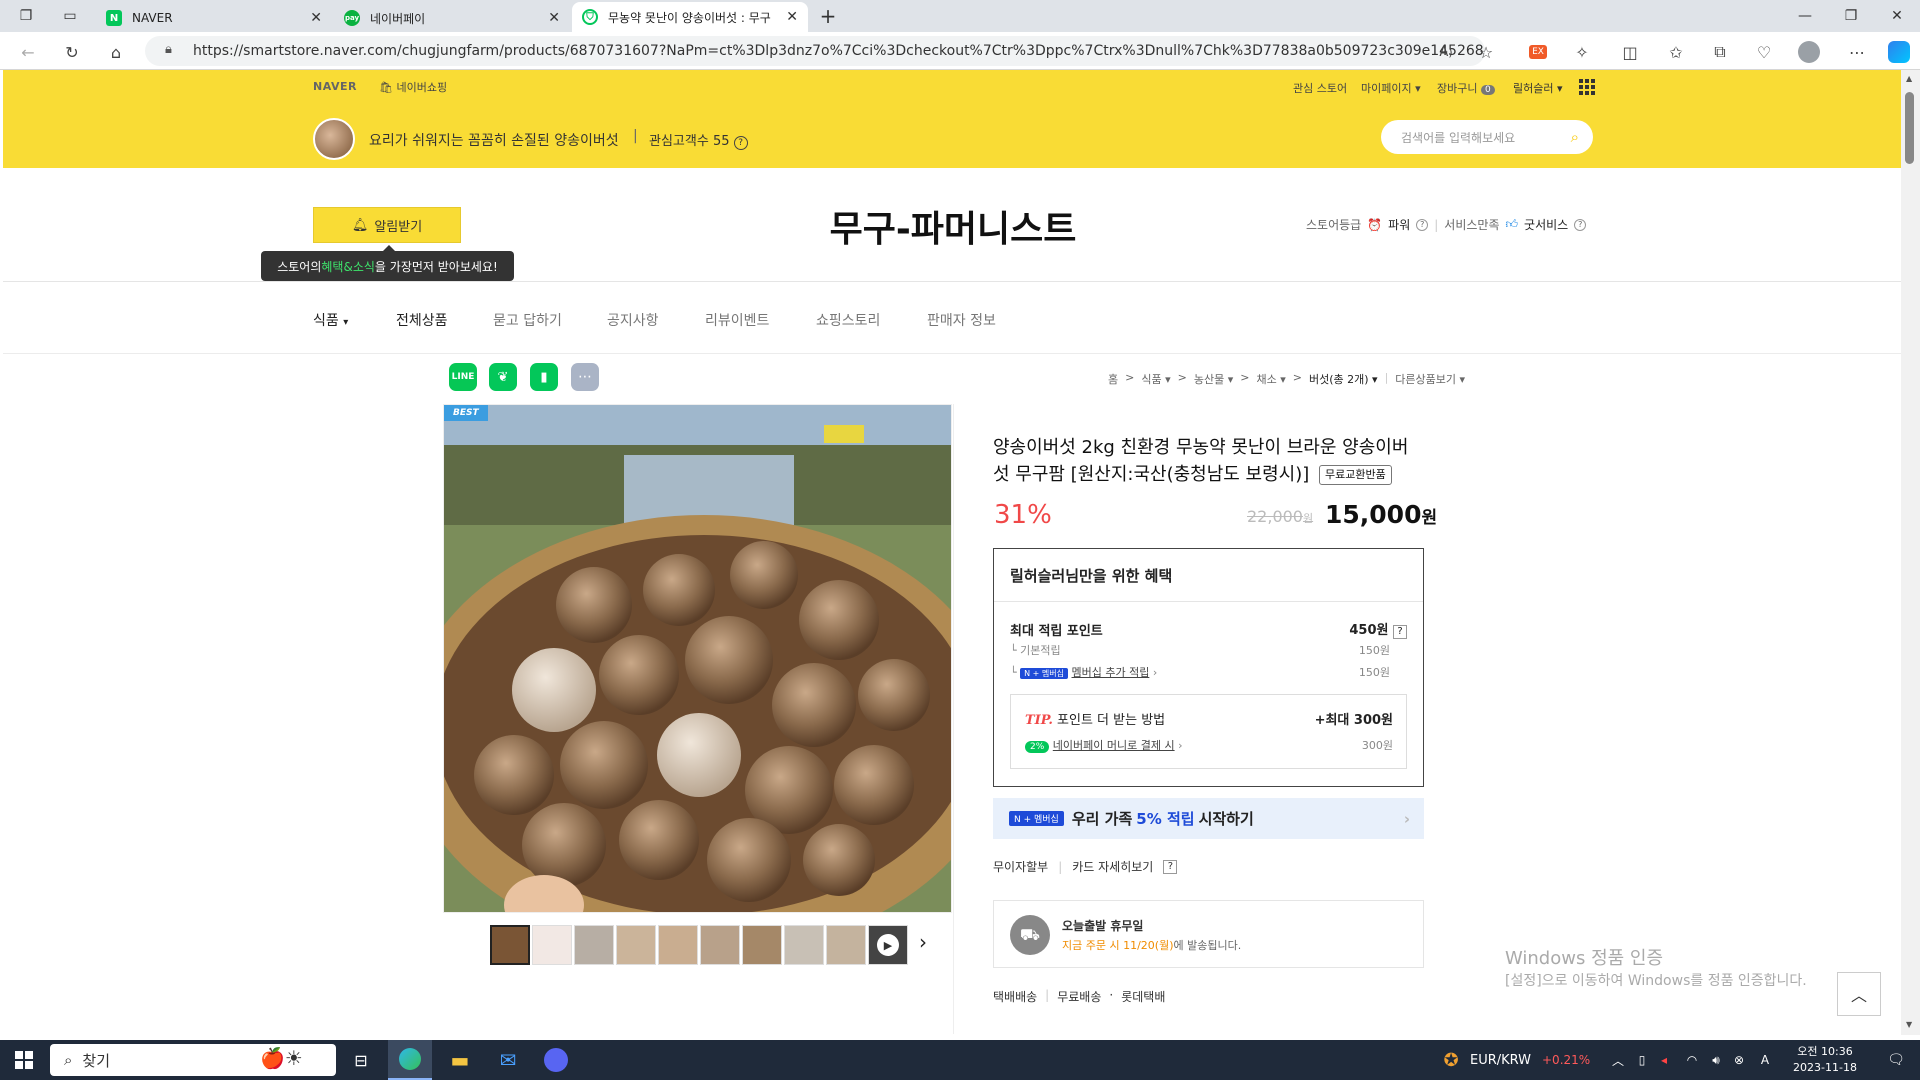 Image resolution: width=1920 pixels, height=1080 pixels. Describe the element at coordinates (70, 16) in the screenshot. I see `tab-actions-icon: ▭` at that location.